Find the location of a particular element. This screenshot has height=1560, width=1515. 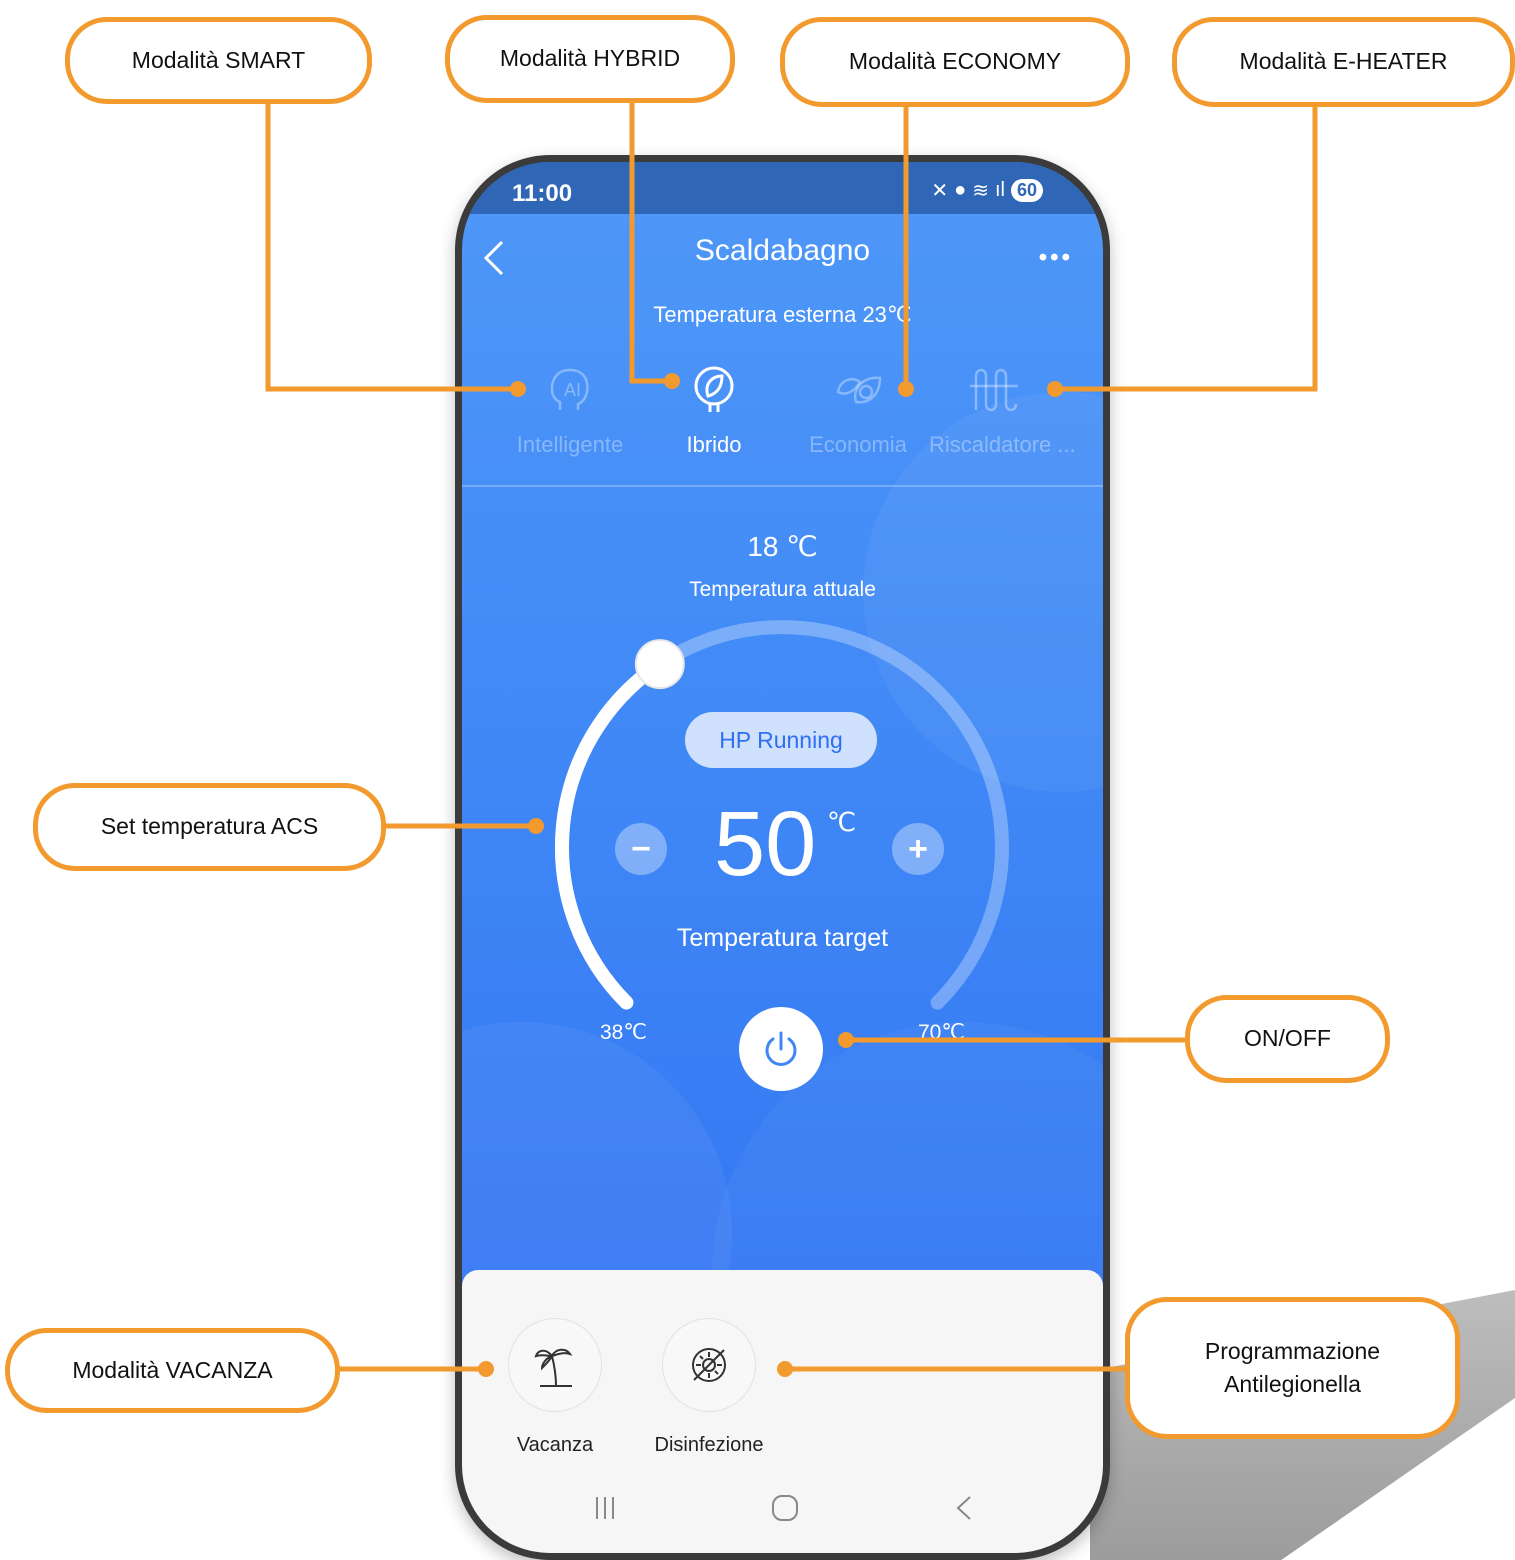

dial-max-label: 70℃ is located at coordinates (941, 1032).